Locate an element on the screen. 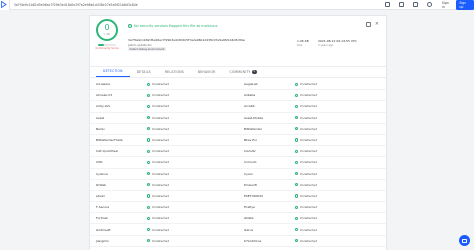  tag-chip: detect-debug-environment is located at coordinates (147, 49).